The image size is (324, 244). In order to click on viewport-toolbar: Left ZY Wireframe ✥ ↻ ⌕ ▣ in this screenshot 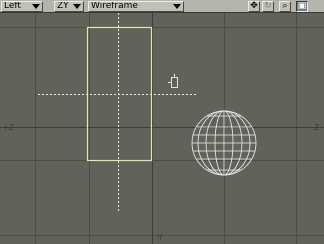, I will do `click(162, 6)`.